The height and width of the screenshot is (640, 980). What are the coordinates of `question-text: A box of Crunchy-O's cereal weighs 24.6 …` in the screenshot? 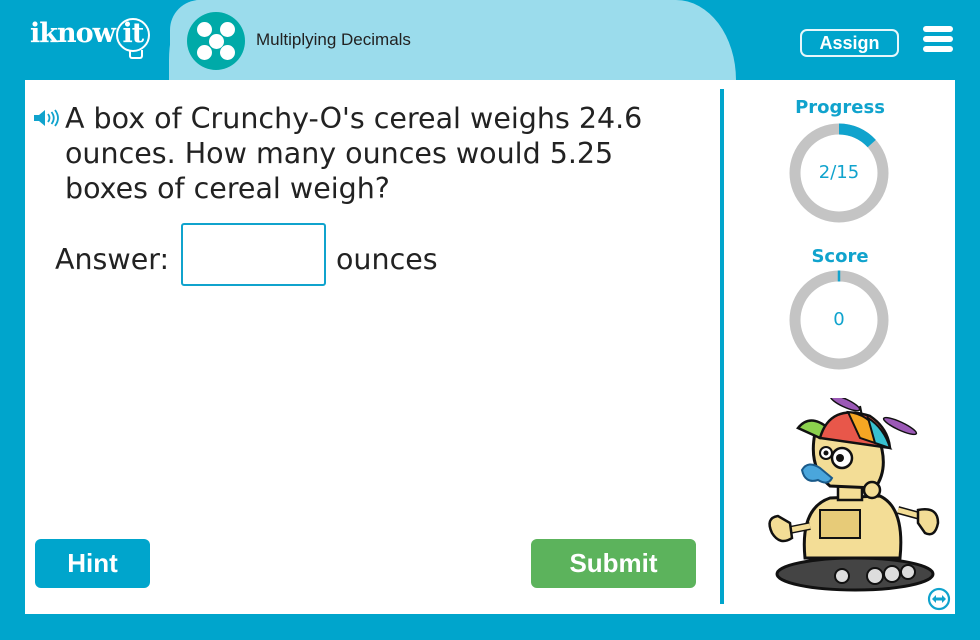 It's located at (354, 153).